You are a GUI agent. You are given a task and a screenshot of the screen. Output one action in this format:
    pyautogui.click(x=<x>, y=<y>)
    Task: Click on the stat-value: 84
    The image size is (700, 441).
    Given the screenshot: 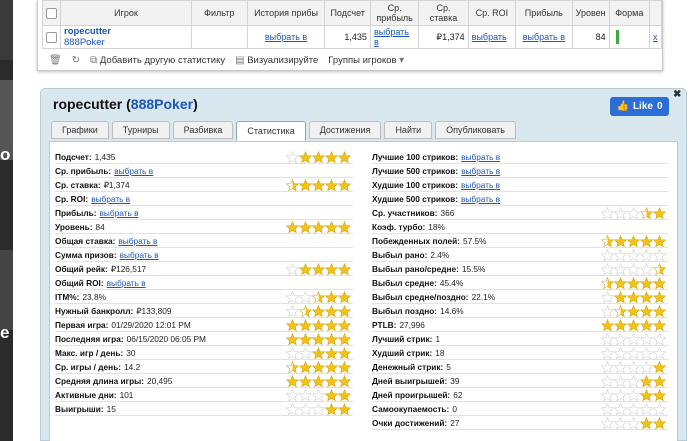 What is the action you would take?
    pyautogui.click(x=100, y=226)
    